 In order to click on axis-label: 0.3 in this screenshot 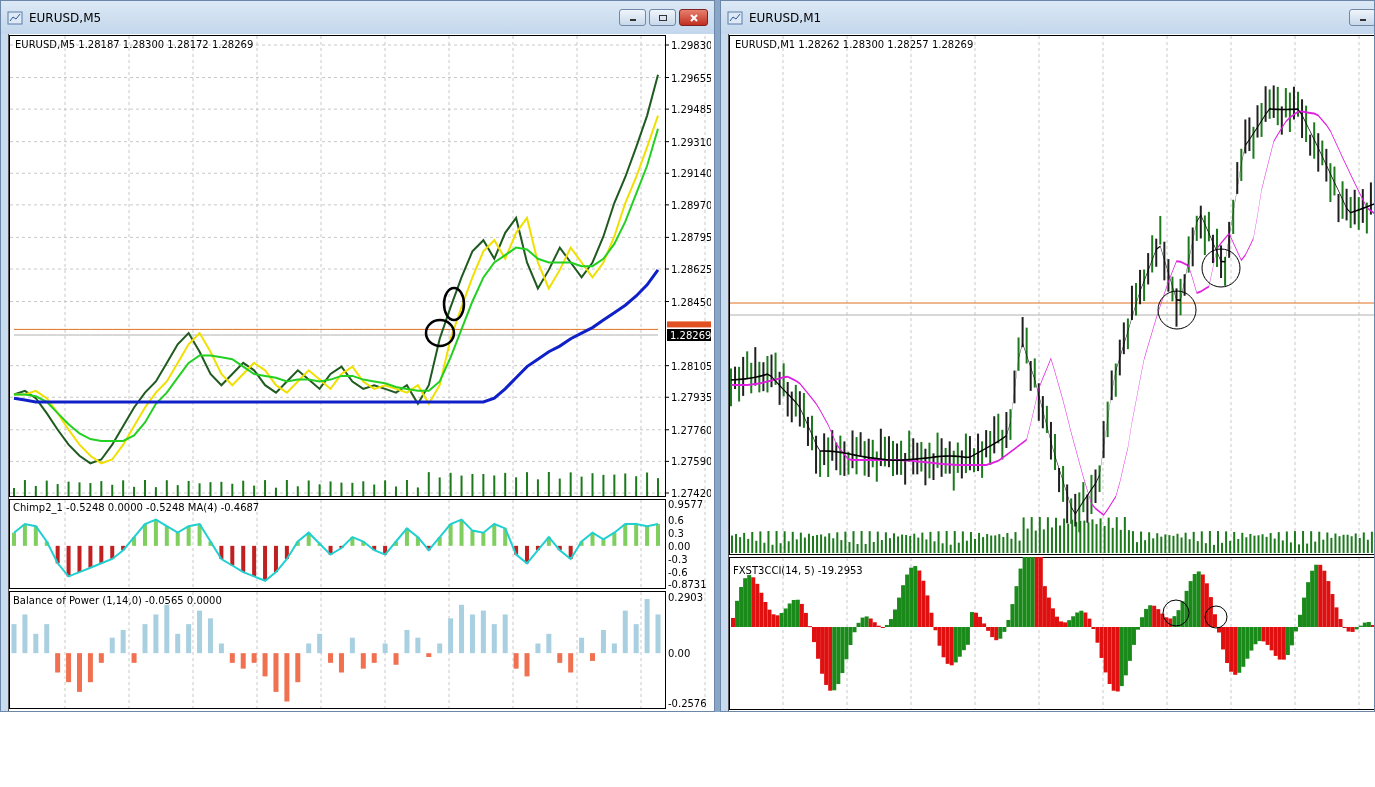, I will do `click(676, 533)`.